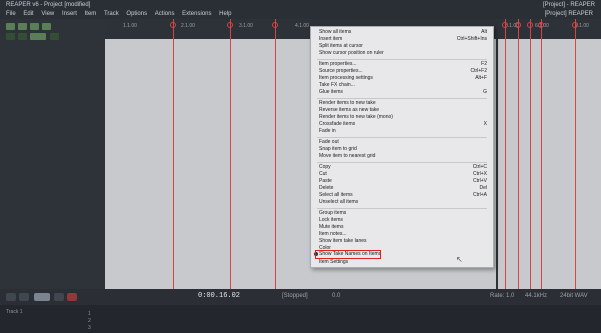  Describe the element at coordinates (574, 296) in the screenshot. I see `status-format: 24bit WAV` at that location.